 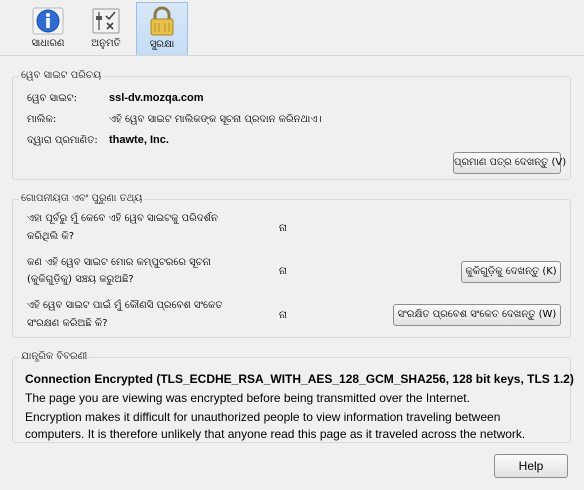 I want to click on tab-permissions: ଅନୁମତି, so click(x=106, y=28).